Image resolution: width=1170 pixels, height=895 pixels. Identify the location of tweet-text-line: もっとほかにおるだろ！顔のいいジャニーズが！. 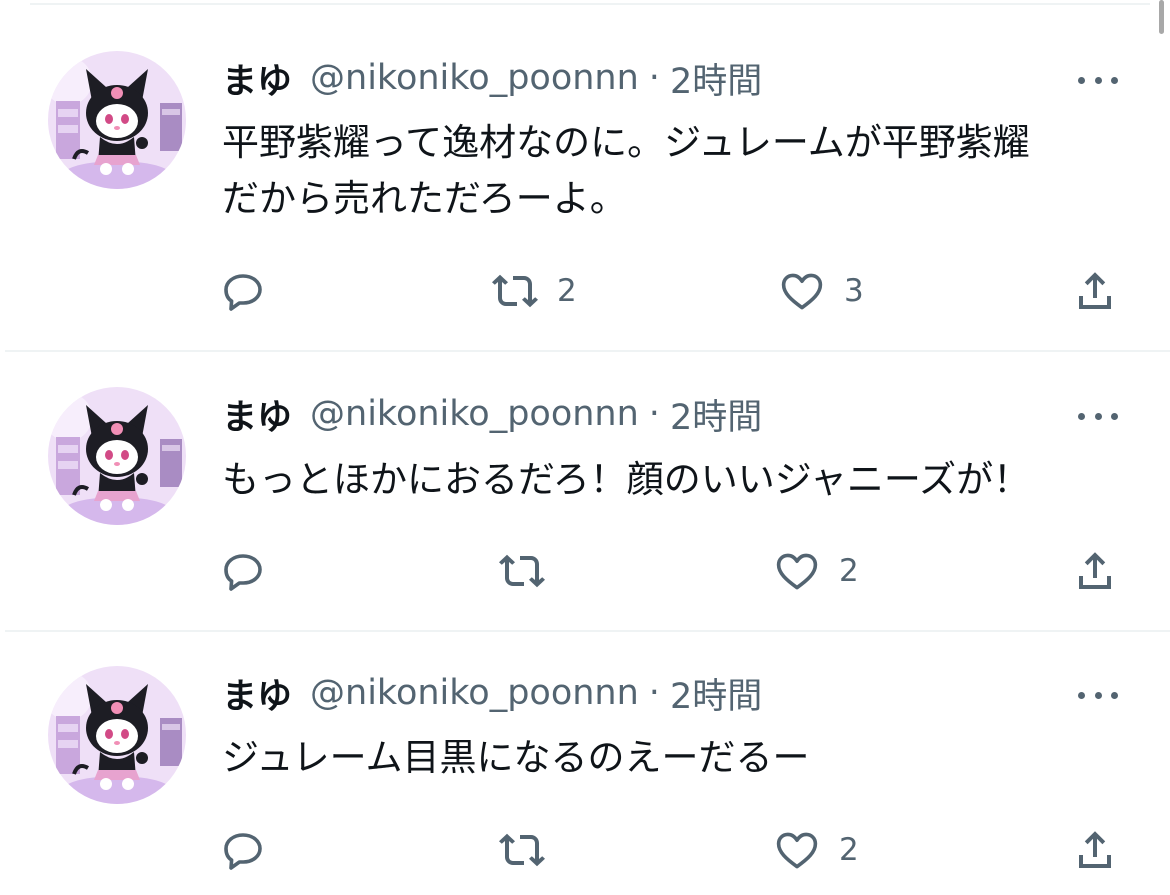
(626, 479).